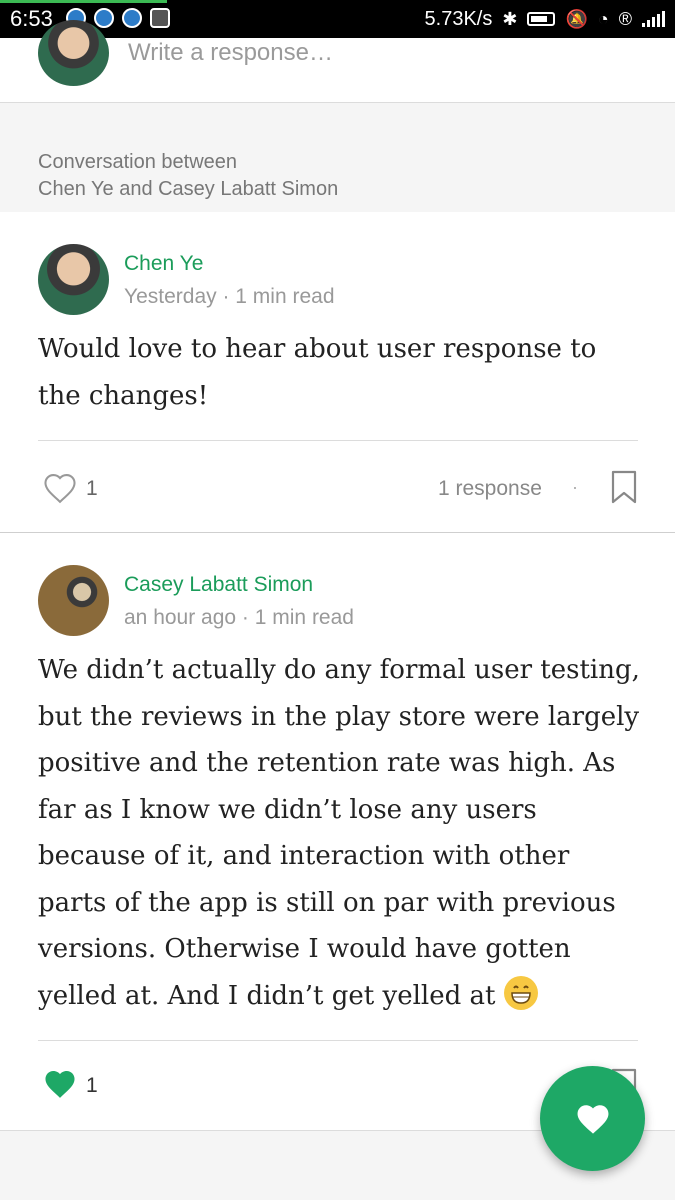  I want to click on heart-filled-icon, so click(60, 1084).